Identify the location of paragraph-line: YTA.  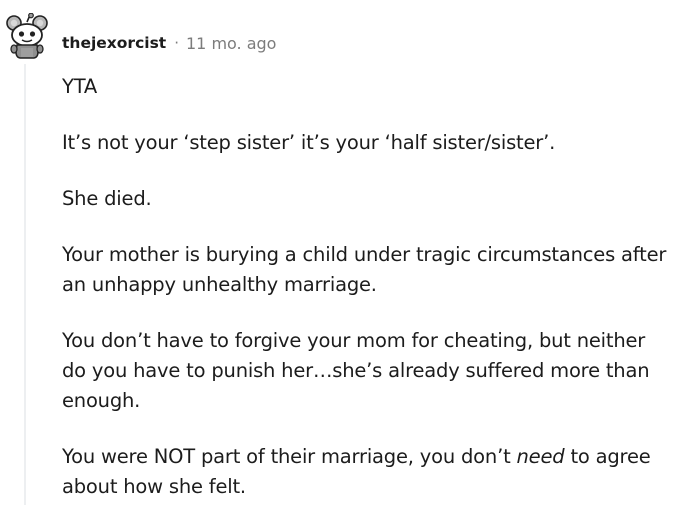
(80, 86).